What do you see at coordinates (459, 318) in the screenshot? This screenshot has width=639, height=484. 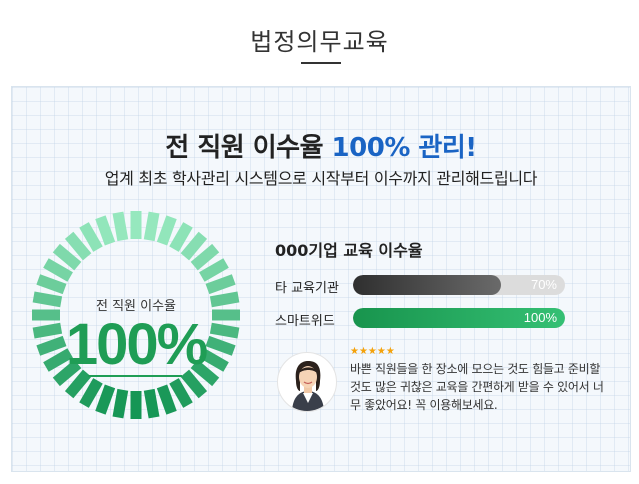 I see `progress-bar-track: 100%` at bounding box center [459, 318].